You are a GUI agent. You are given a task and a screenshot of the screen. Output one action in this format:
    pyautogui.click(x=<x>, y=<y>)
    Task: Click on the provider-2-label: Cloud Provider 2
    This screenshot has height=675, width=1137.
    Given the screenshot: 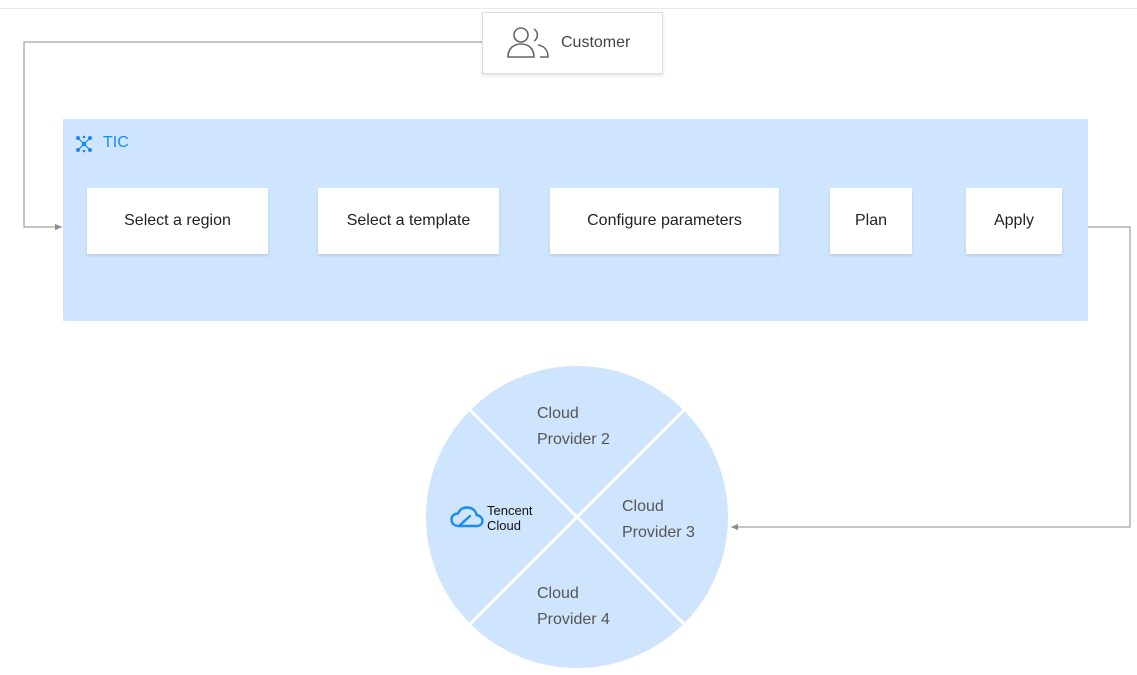 What is the action you would take?
    pyautogui.click(x=573, y=427)
    